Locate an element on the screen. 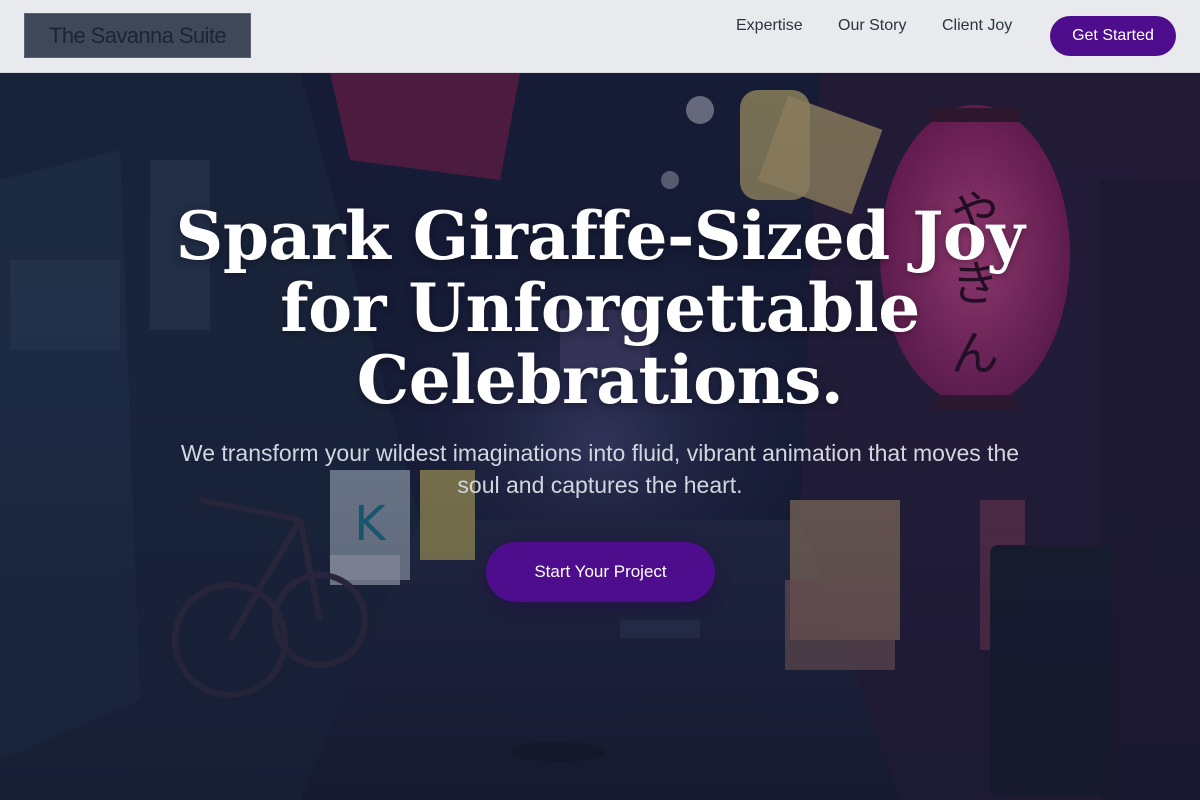 This screenshot has height=800, width=1200. nav-link-our-story: Our Story is located at coordinates (872, 26).